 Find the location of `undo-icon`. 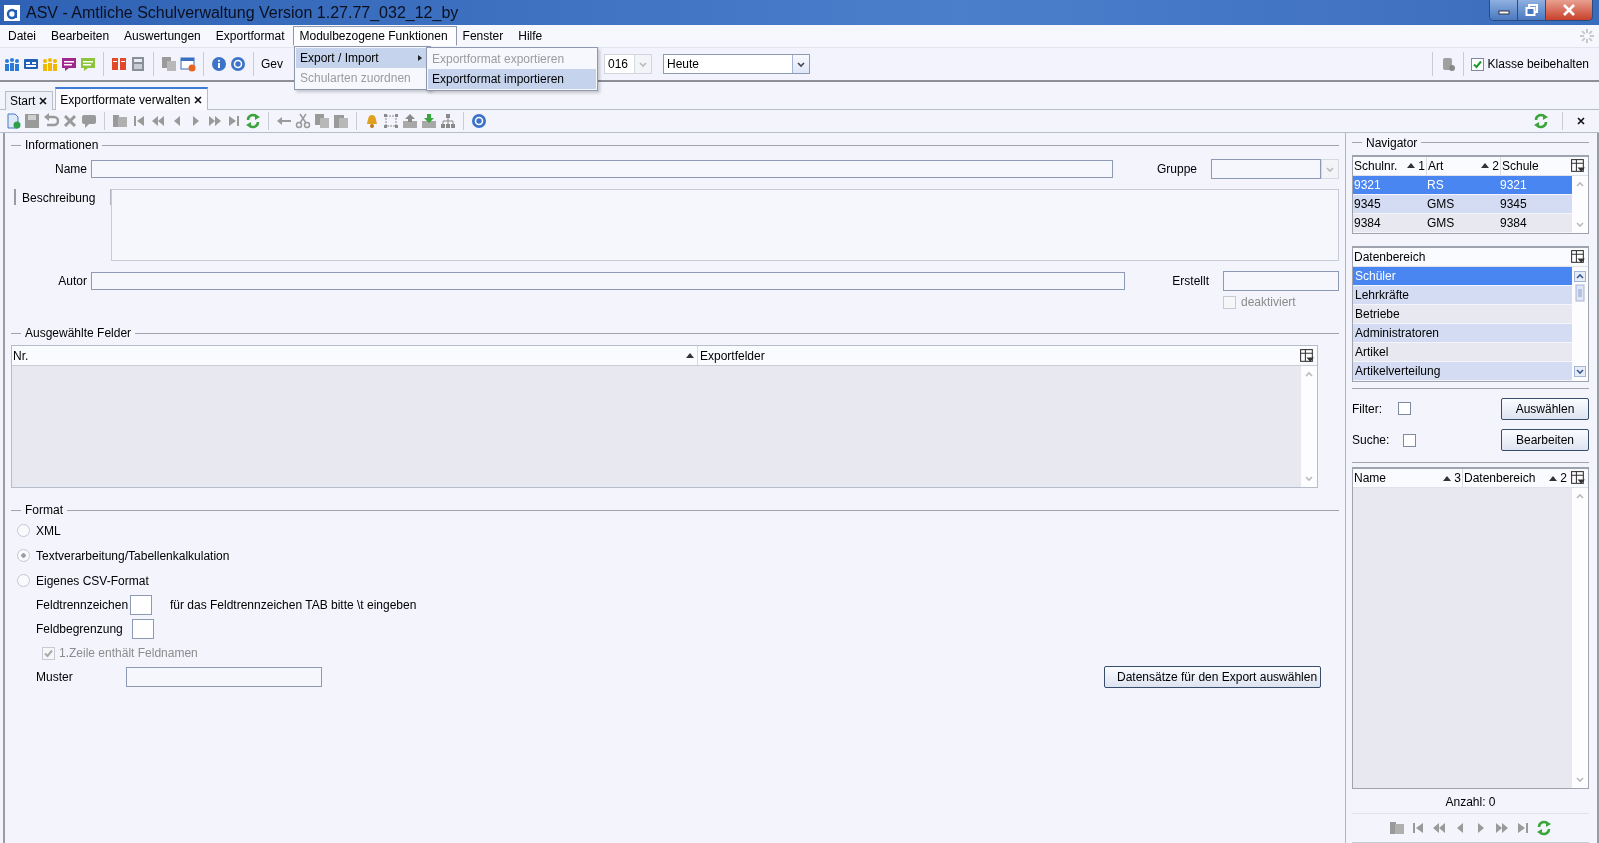

undo-icon is located at coordinates (51, 121).